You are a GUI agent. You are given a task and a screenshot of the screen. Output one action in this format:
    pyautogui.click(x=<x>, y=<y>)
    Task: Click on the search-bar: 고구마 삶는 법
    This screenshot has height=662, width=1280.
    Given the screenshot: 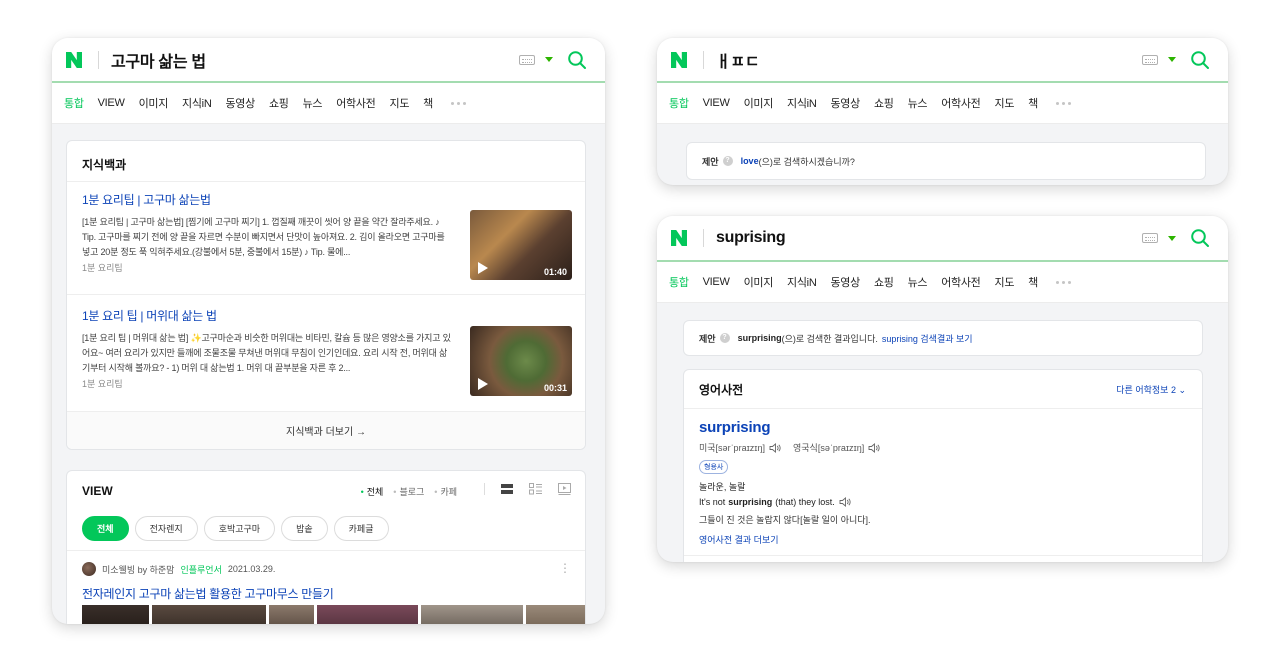 What is the action you would take?
    pyautogui.click(x=328, y=60)
    